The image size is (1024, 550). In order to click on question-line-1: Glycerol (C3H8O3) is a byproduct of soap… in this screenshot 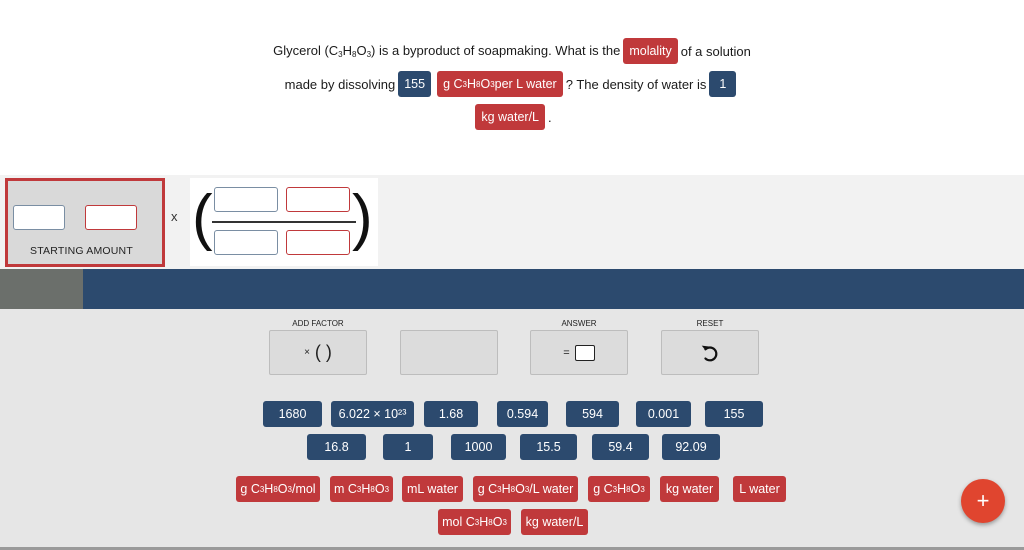, I will do `click(512, 51)`.